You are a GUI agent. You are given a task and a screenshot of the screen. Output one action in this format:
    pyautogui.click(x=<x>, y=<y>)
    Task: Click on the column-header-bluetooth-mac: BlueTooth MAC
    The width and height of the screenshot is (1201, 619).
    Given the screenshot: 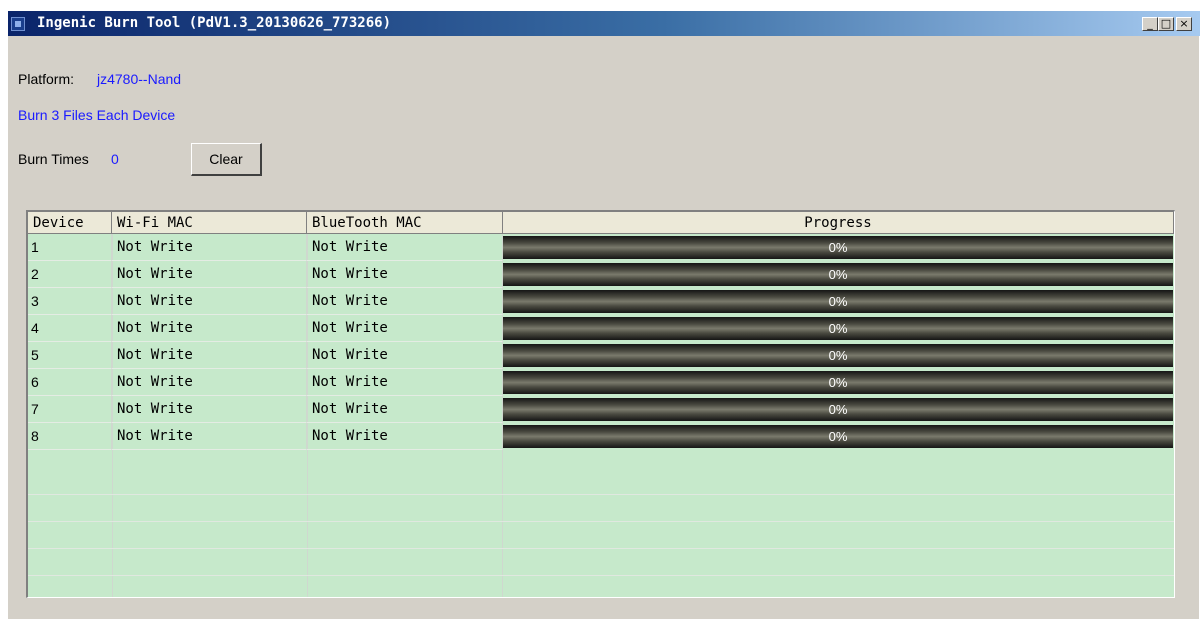 What is the action you would take?
    pyautogui.click(x=405, y=223)
    